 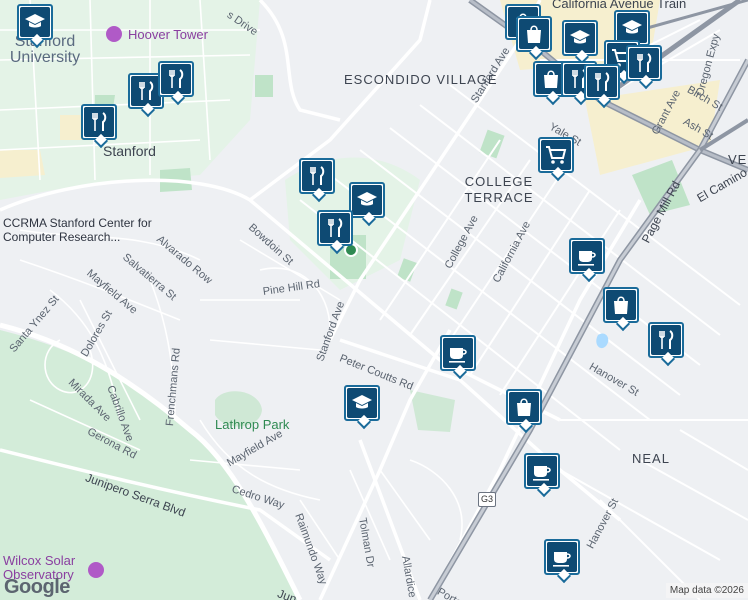 What do you see at coordinates (651, 458) in the screenshot?
I see `area-label-neal: NEAL` at bounding box center [651, 458].